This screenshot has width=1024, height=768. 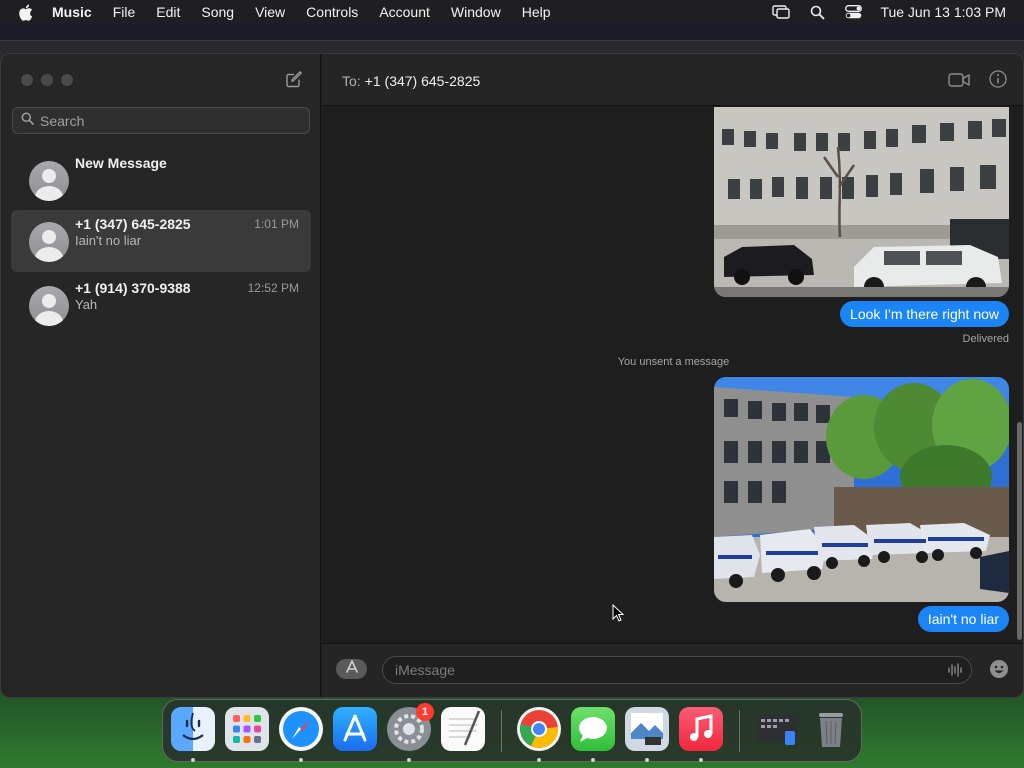 What do you see at coordinates (536, 12) in the screenshot?
I see `menu-help: Help` at bounding box center [536, 12].